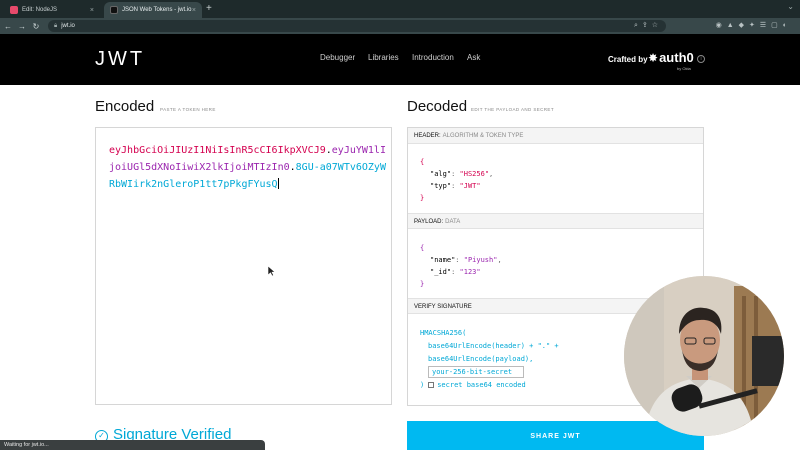 The height and width of the screenshot is (452, 800). I want to click on alg-value: HS256, so click(474, 174).